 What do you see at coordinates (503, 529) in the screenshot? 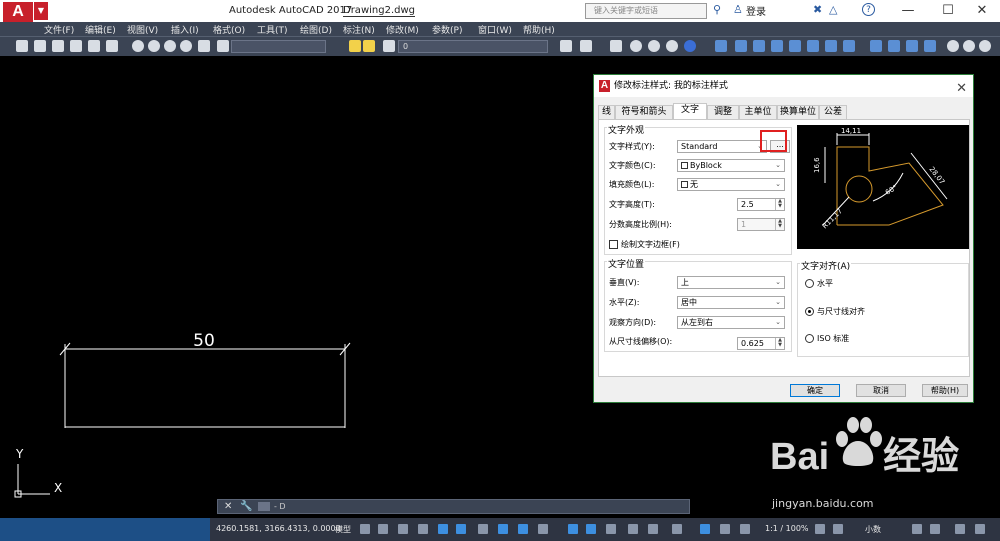
I see `object-snap-tracking-icon` at bounding box center [503, 529].